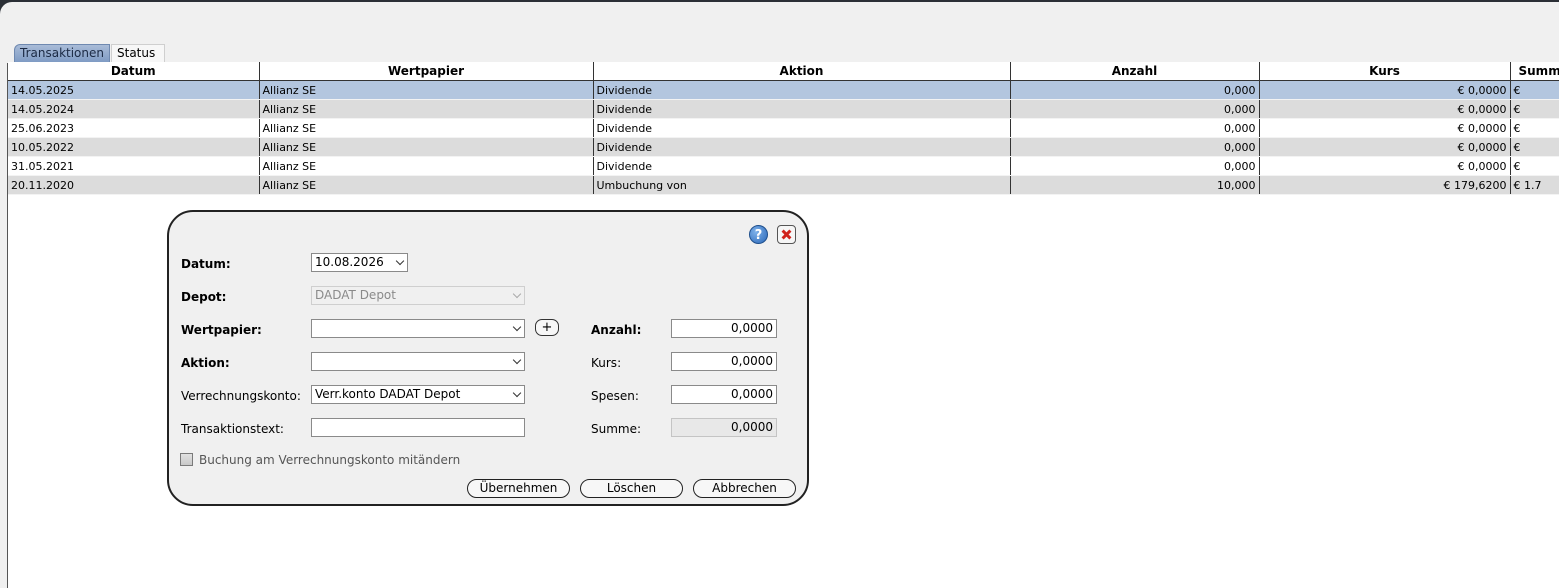  What do you see at coordinates (724, 328) in the screenshot?
I see `anzahl-input: 0,0000` at bounding box center [724, 328].